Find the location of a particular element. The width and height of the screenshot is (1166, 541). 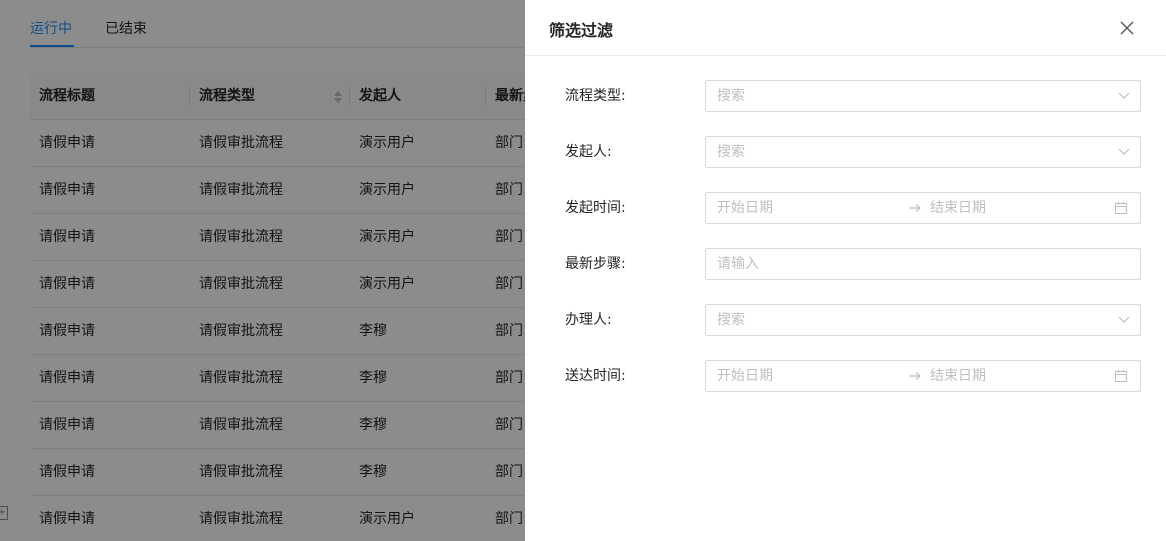

delivery-time-range-picker: 开始日期 结束日期 is located at coordinates (923, 376).